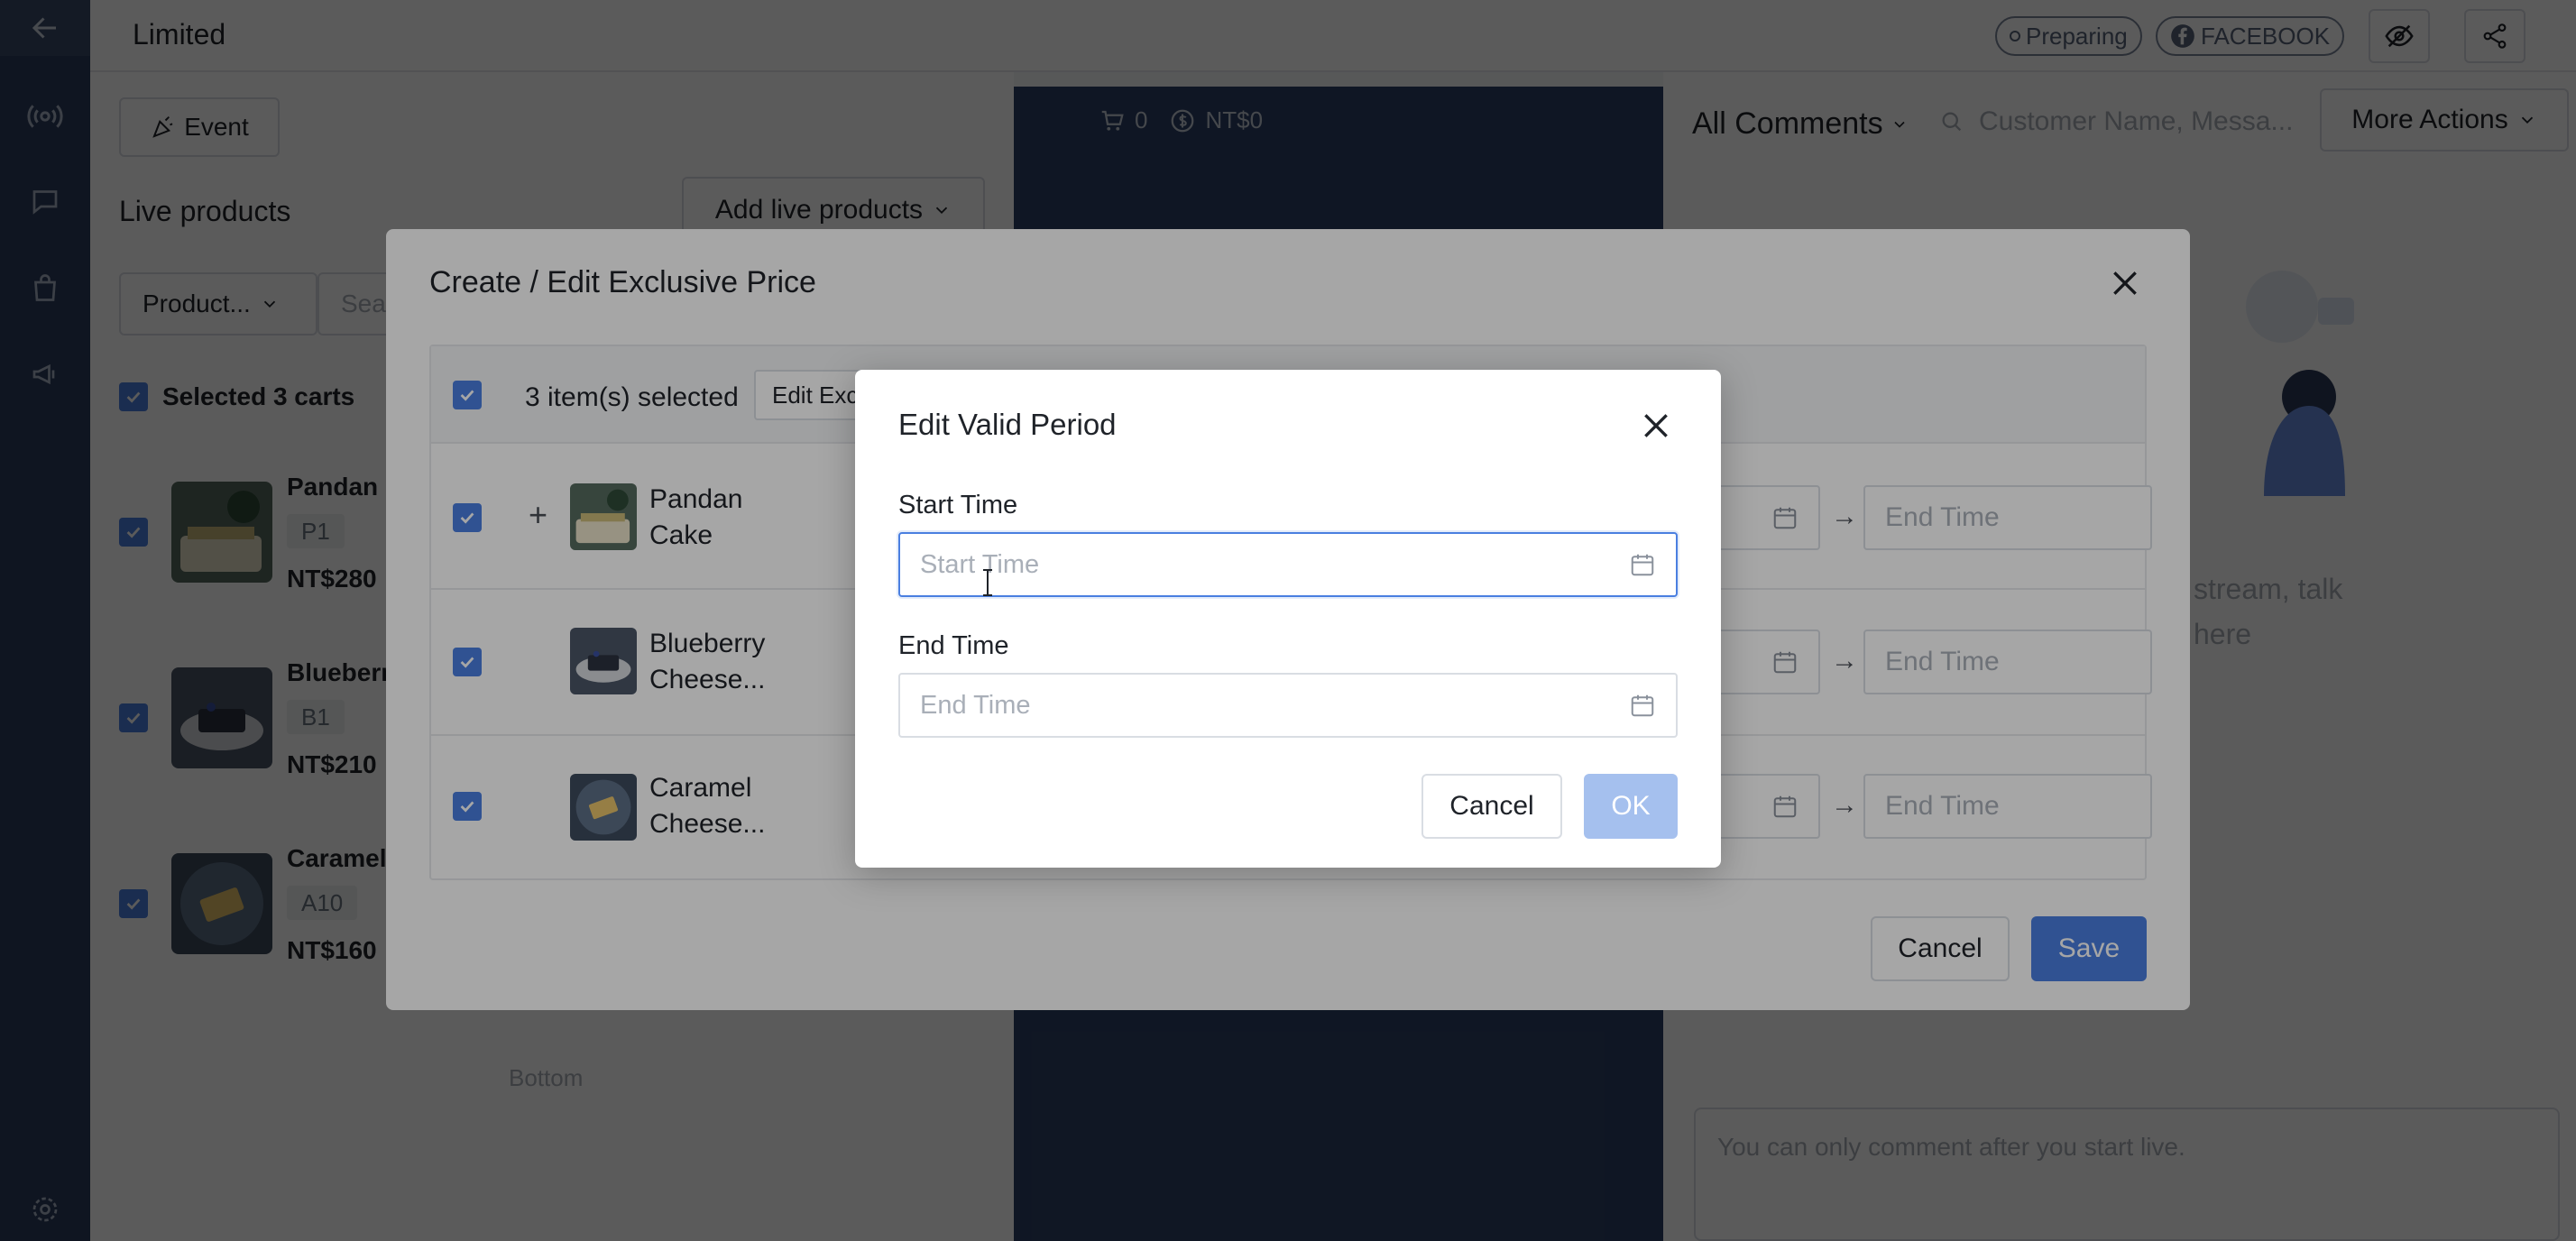 Image resolution: width=2576 pixels, height=1241 pixels. What do you see at coordinates (954, 645) in the screenshot?
I see `end-time-label: End Time` at bounding box center [954, 645].